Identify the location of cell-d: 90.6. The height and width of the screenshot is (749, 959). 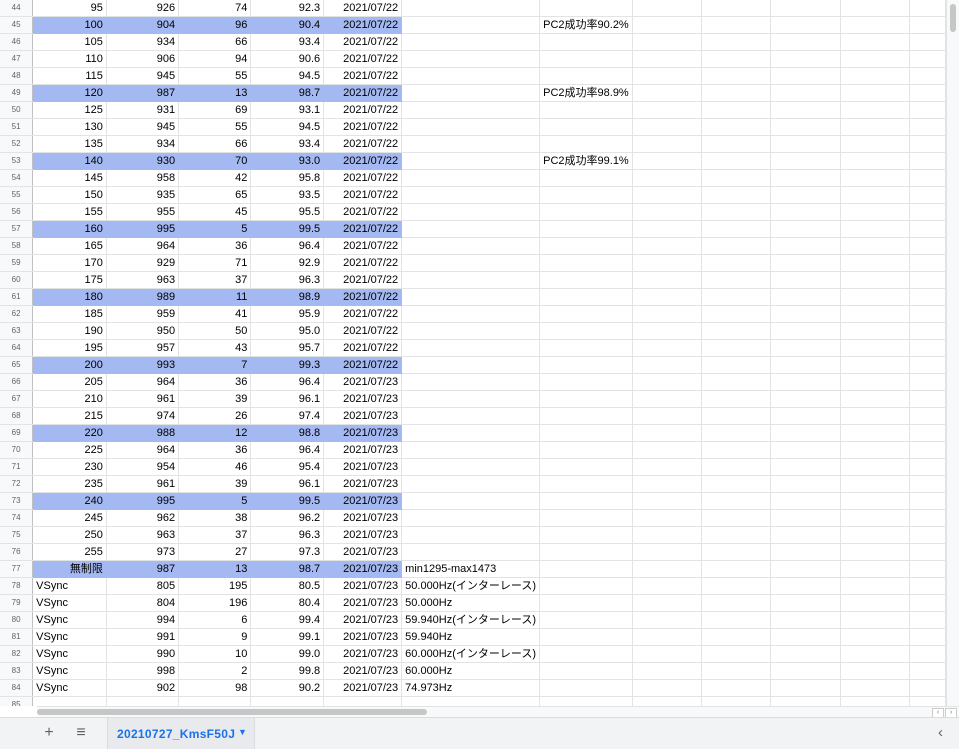
(287, 59).